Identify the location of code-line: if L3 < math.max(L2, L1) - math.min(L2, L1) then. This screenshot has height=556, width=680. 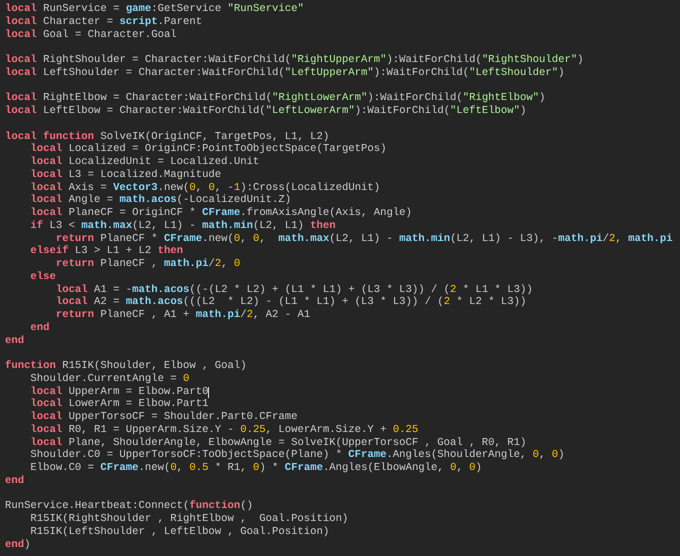
(182, 226).